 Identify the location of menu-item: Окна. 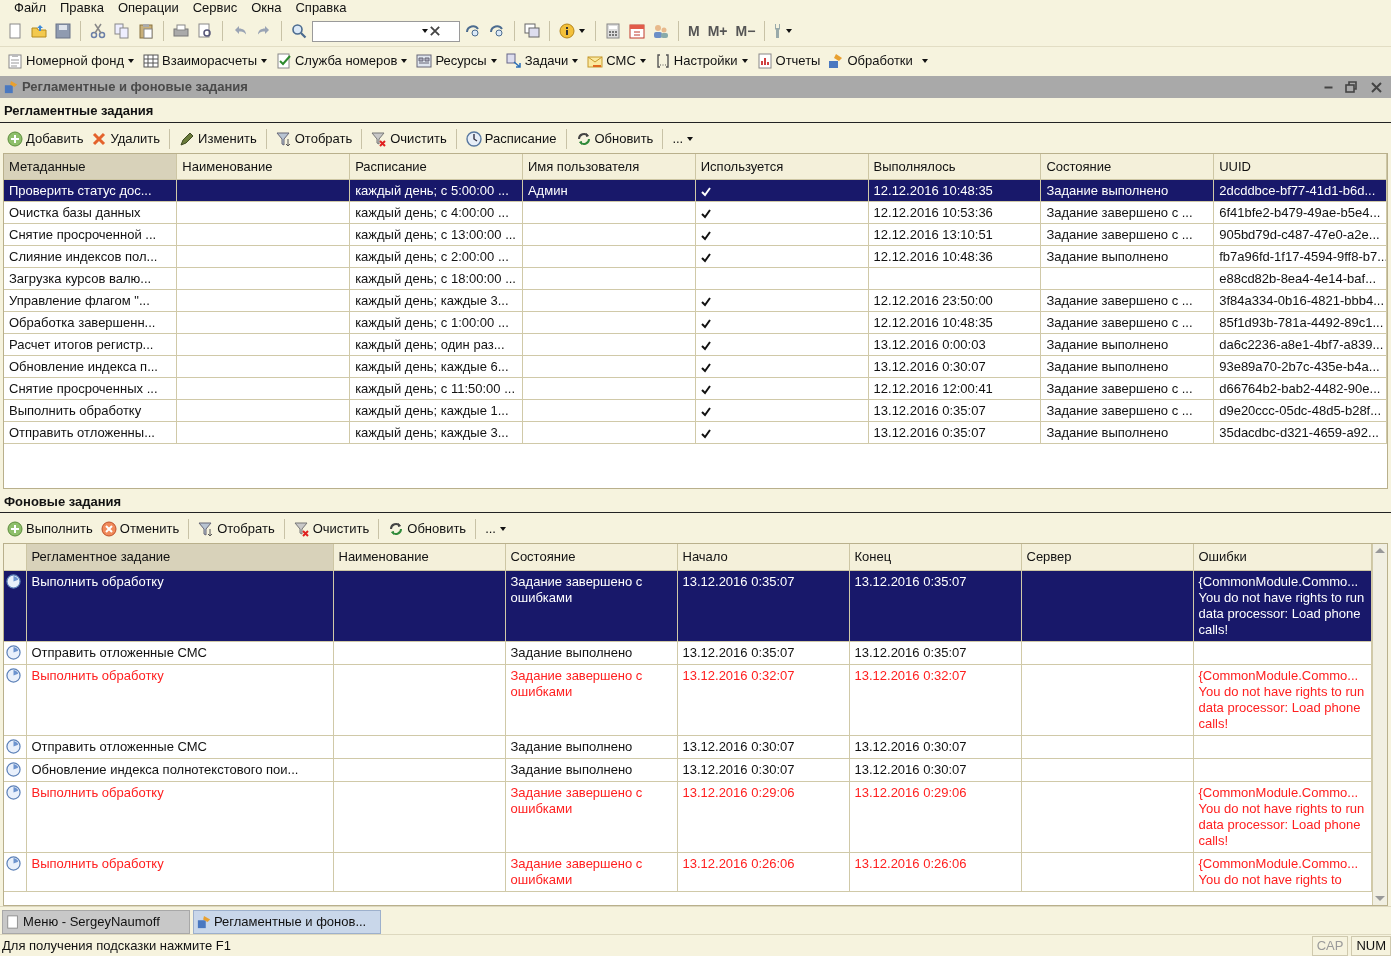
(266, 8).